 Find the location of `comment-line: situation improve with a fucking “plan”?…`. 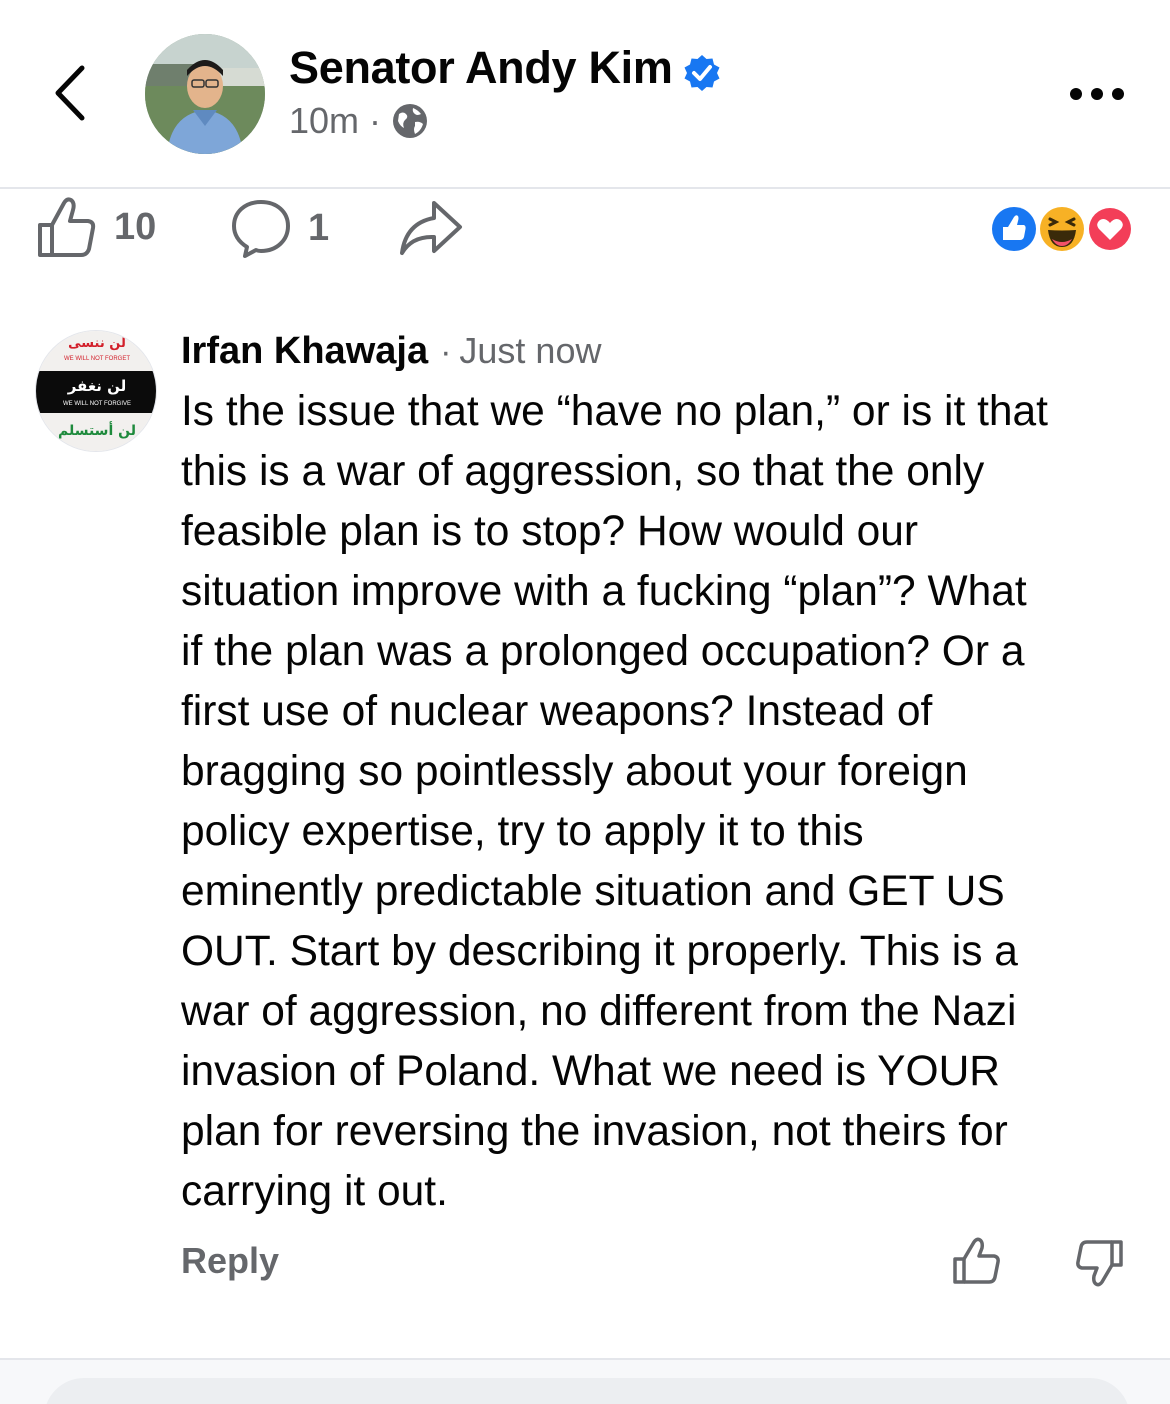

comment-line: situation improve with a fucking “plan”?… is located at coordinates (604, 591).